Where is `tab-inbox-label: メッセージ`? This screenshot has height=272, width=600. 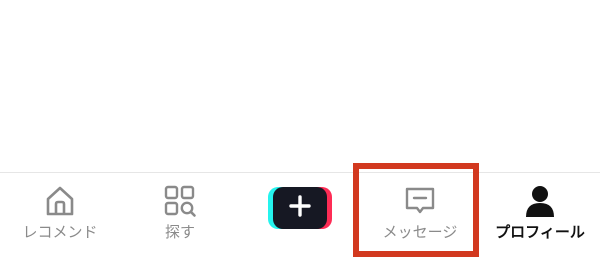
tab-inbox-label: メッセージ is located at coordinates (420, 232).